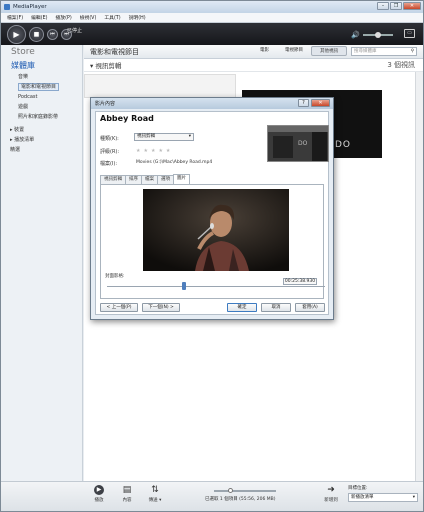 Image resolution: width=424 pixels, height=512 pixels. Describe the element at coordinates (99, 490) in the screenshot. I see `play-icon: ▶` at that location.